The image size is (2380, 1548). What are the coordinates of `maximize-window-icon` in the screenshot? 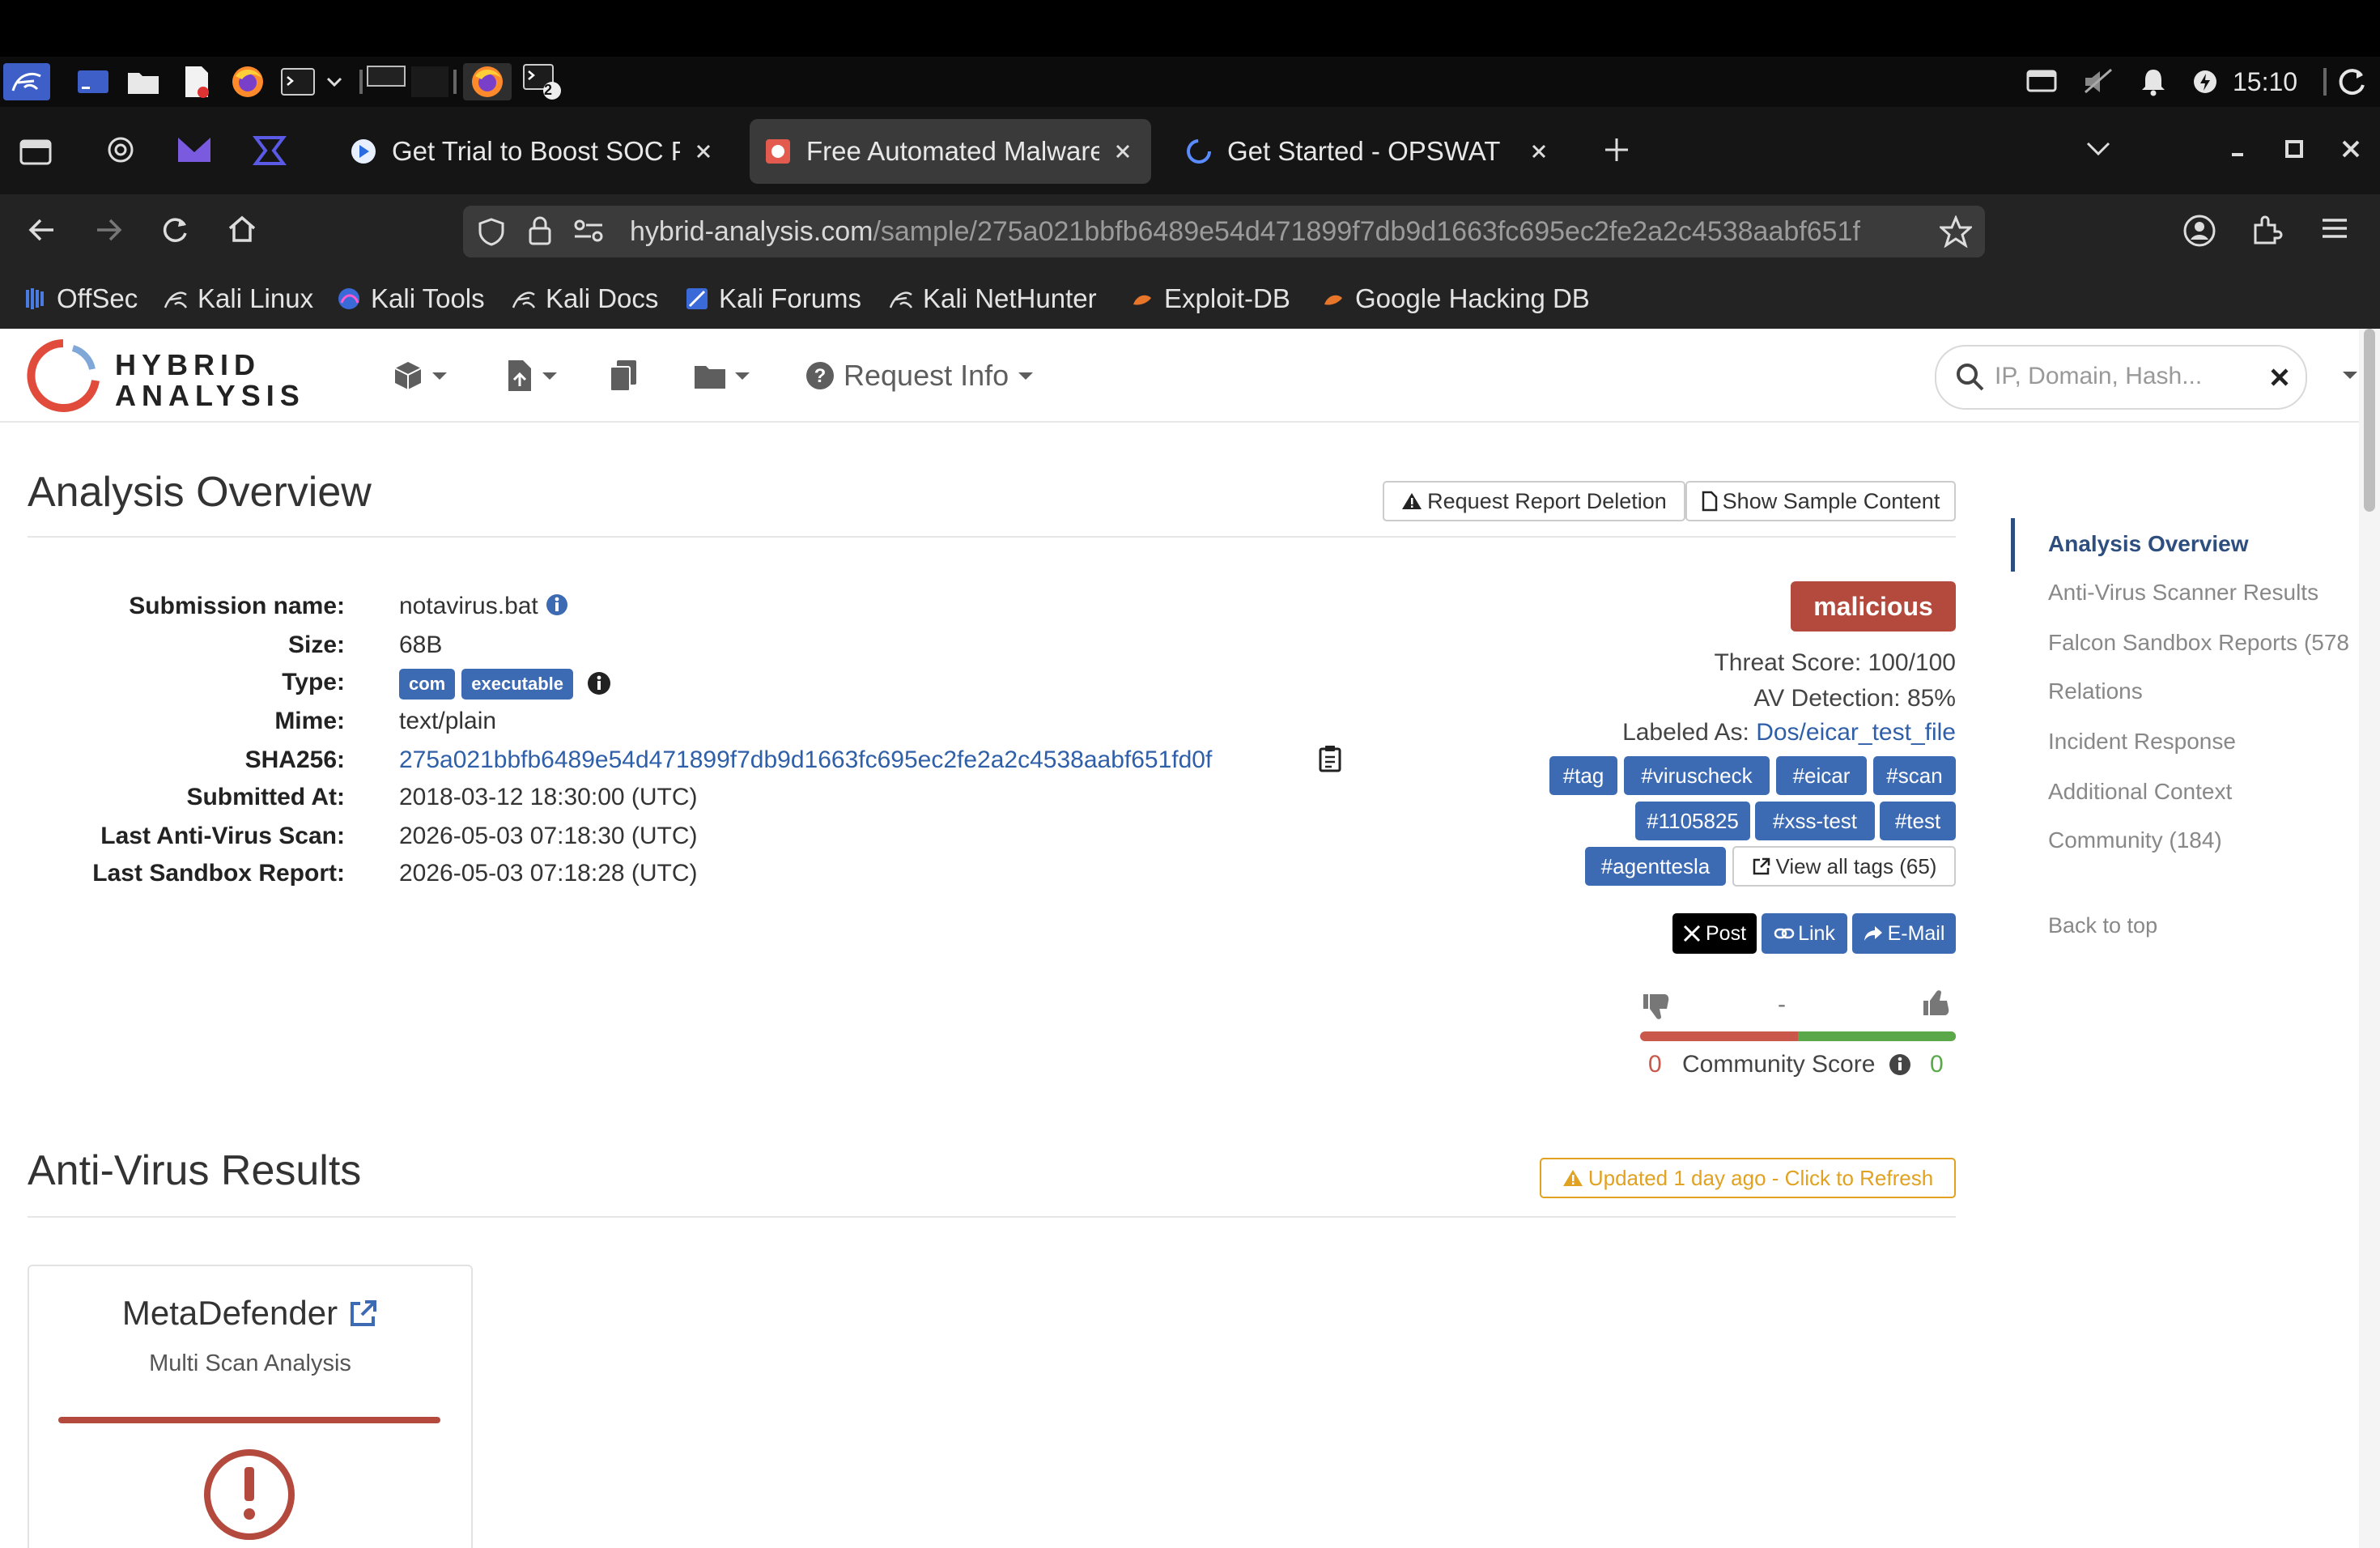 It's located at (2296, 151).